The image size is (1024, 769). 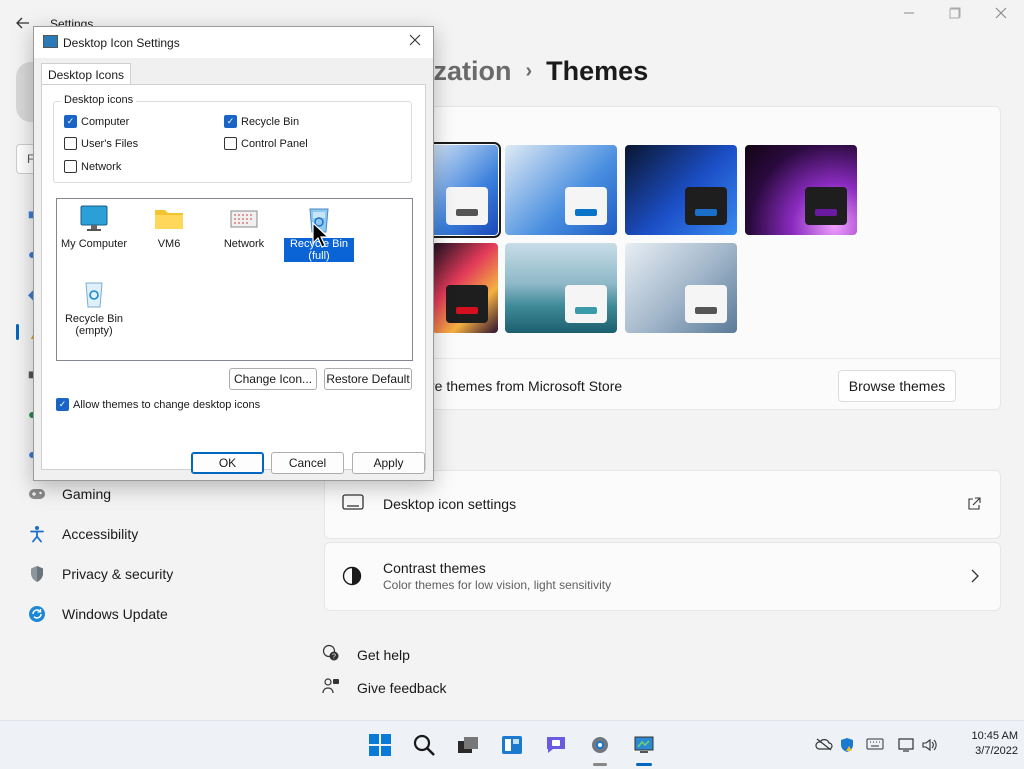 What do you see at coordinates (100, 534) in the screenshot?
I see `sidebar-item-label: Accessibility` at bounding box center [100, 534].